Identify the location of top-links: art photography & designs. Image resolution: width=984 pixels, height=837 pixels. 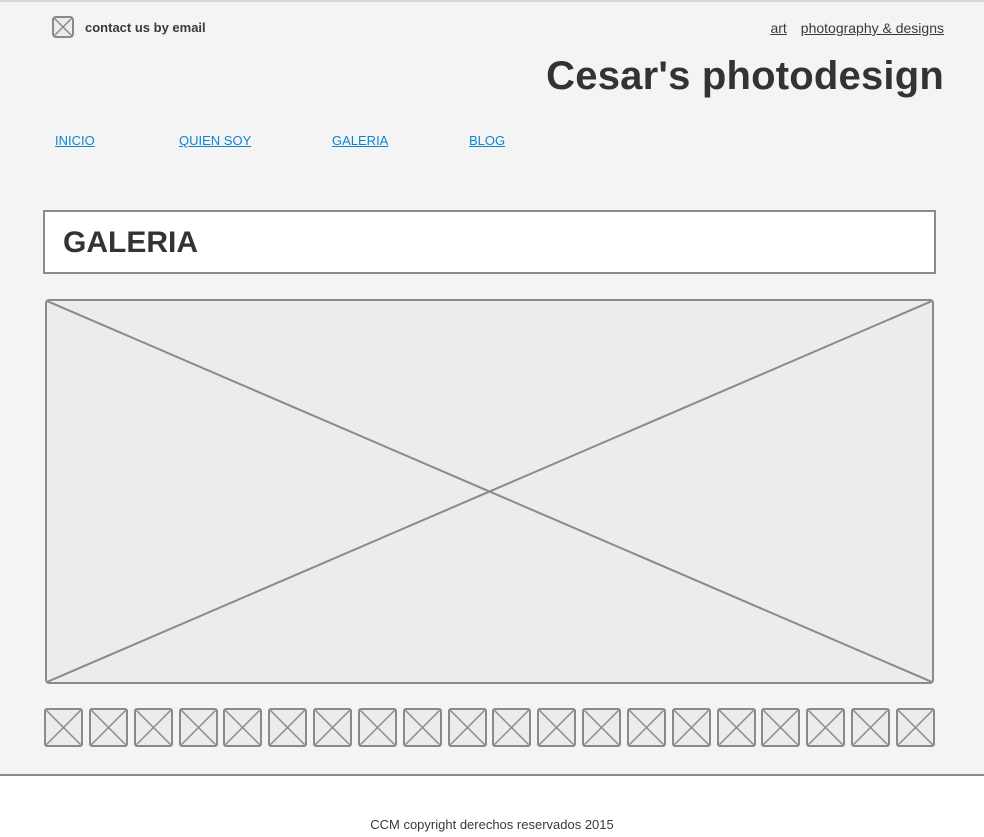
(857, 28).